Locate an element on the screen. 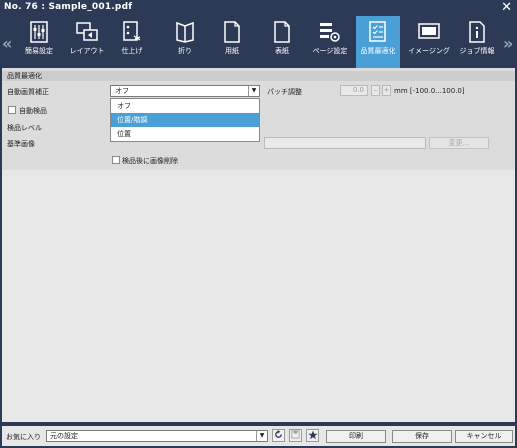 The image size is (517, 448). tab-label: 折り is located at coordinates (185, 51).